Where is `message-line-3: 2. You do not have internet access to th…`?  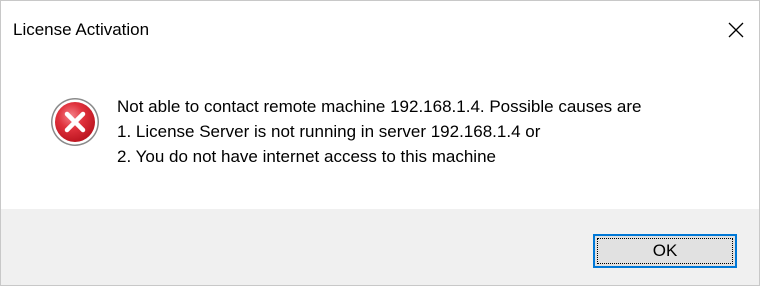
message-line-3: 2. You do not have internet access to th… is located at coordinates (306, 156).